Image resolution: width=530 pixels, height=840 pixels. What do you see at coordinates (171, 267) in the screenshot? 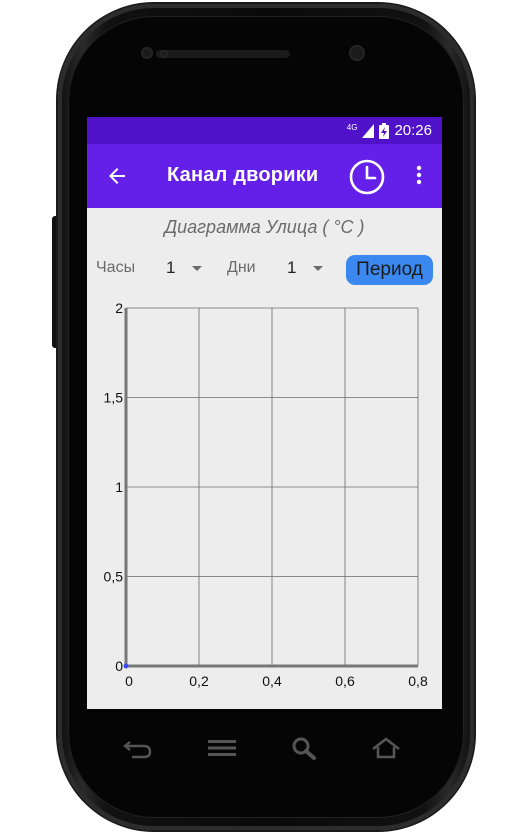
I see `hours-value: 1` at bounding box center [171, 267].